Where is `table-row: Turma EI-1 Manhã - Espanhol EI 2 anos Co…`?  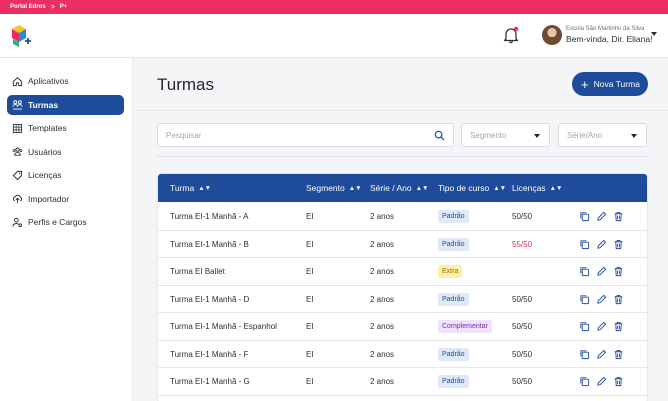 table-row: Turma EI-1 Manhã - Espanhol EI 2 anos Co… is located at coordinates (402, 327).